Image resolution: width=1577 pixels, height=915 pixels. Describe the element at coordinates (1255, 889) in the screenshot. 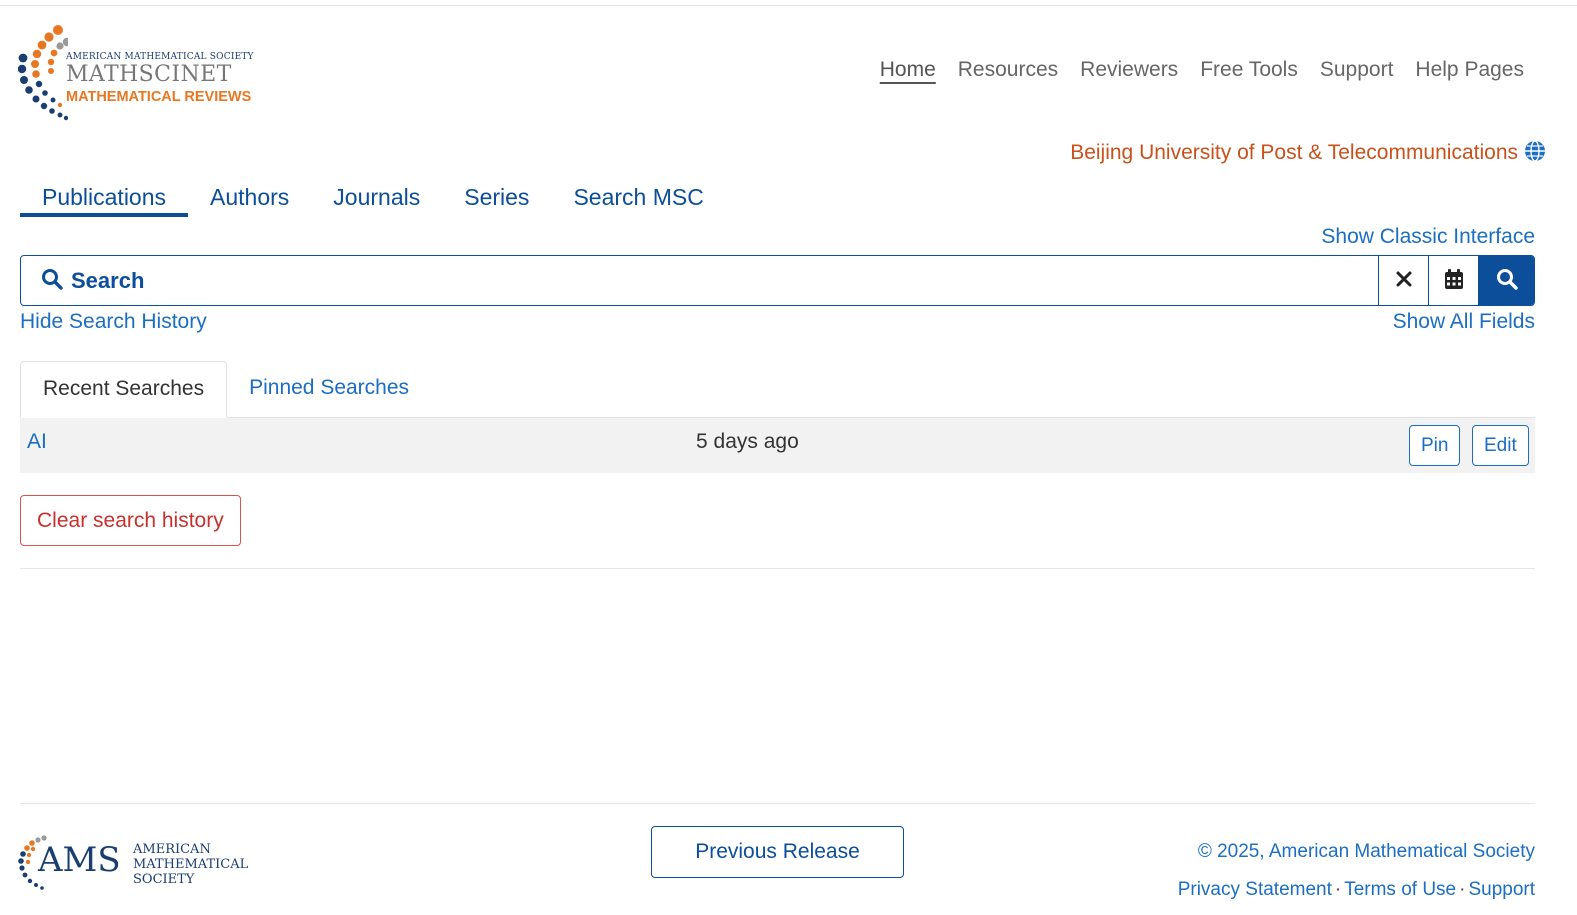

I see `privacy-statement-link: Privacy Statement` at that location.